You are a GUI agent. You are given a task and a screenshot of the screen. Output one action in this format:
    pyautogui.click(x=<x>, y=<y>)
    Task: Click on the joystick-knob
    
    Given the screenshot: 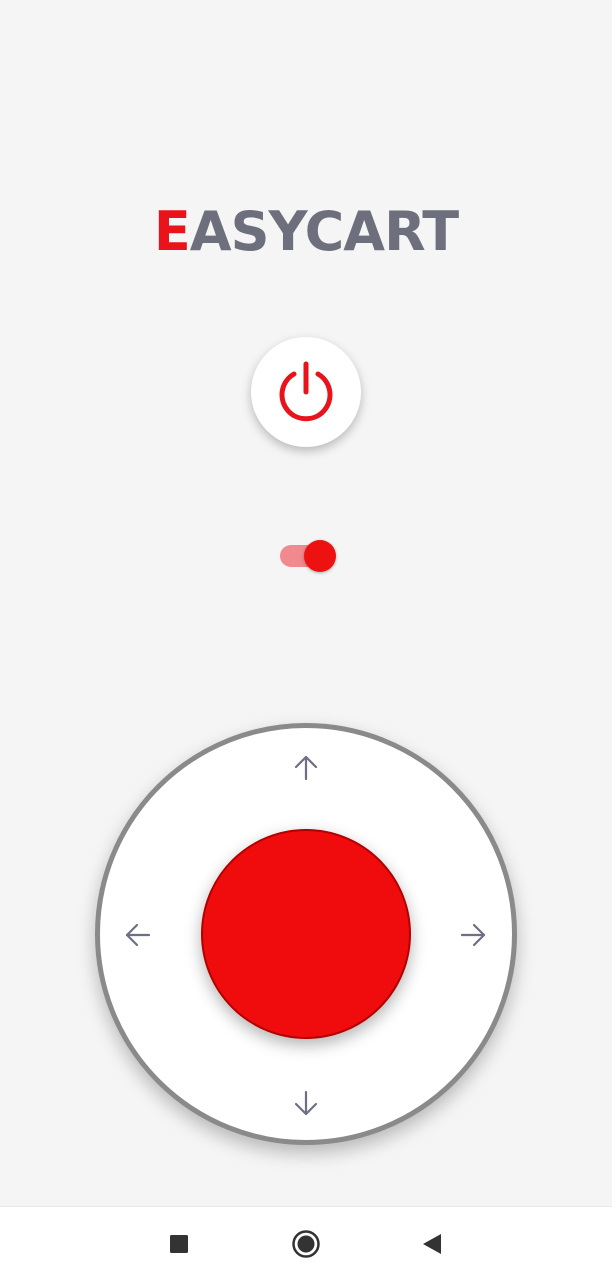 What is the action you would take?
    pyautogui.click(x=306, y=934)
    